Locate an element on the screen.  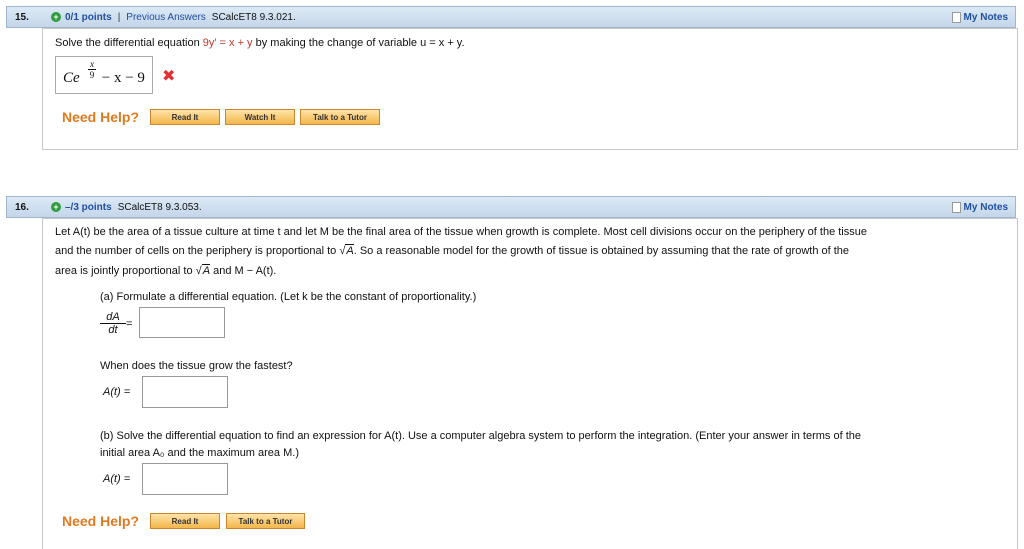
watch-it-button: Watch It is located at coordinates (260, 117).